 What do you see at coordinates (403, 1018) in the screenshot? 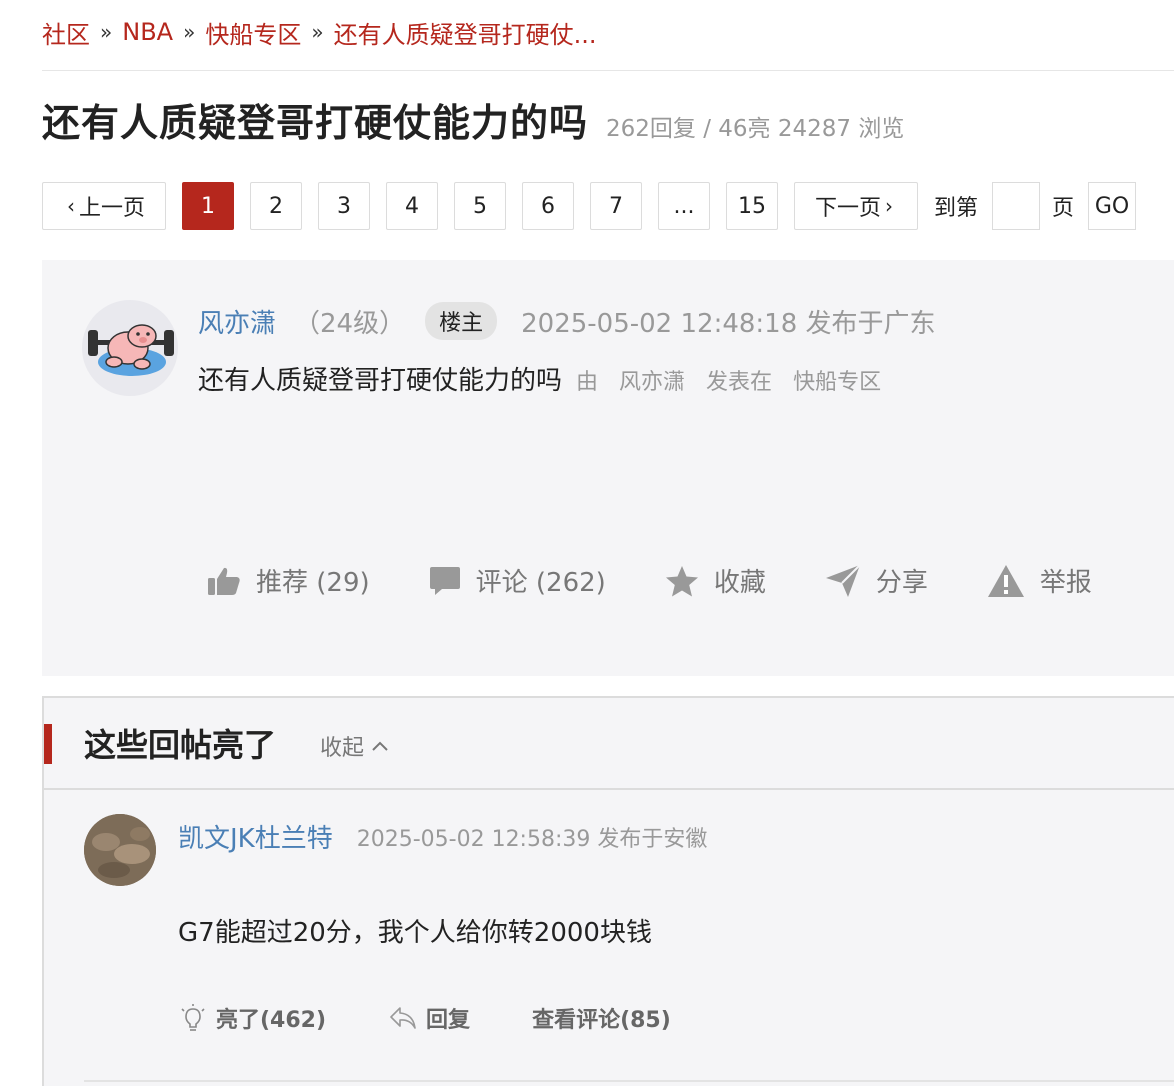
I see `reply-arrow-icon` at bounding box center [403, 1018].